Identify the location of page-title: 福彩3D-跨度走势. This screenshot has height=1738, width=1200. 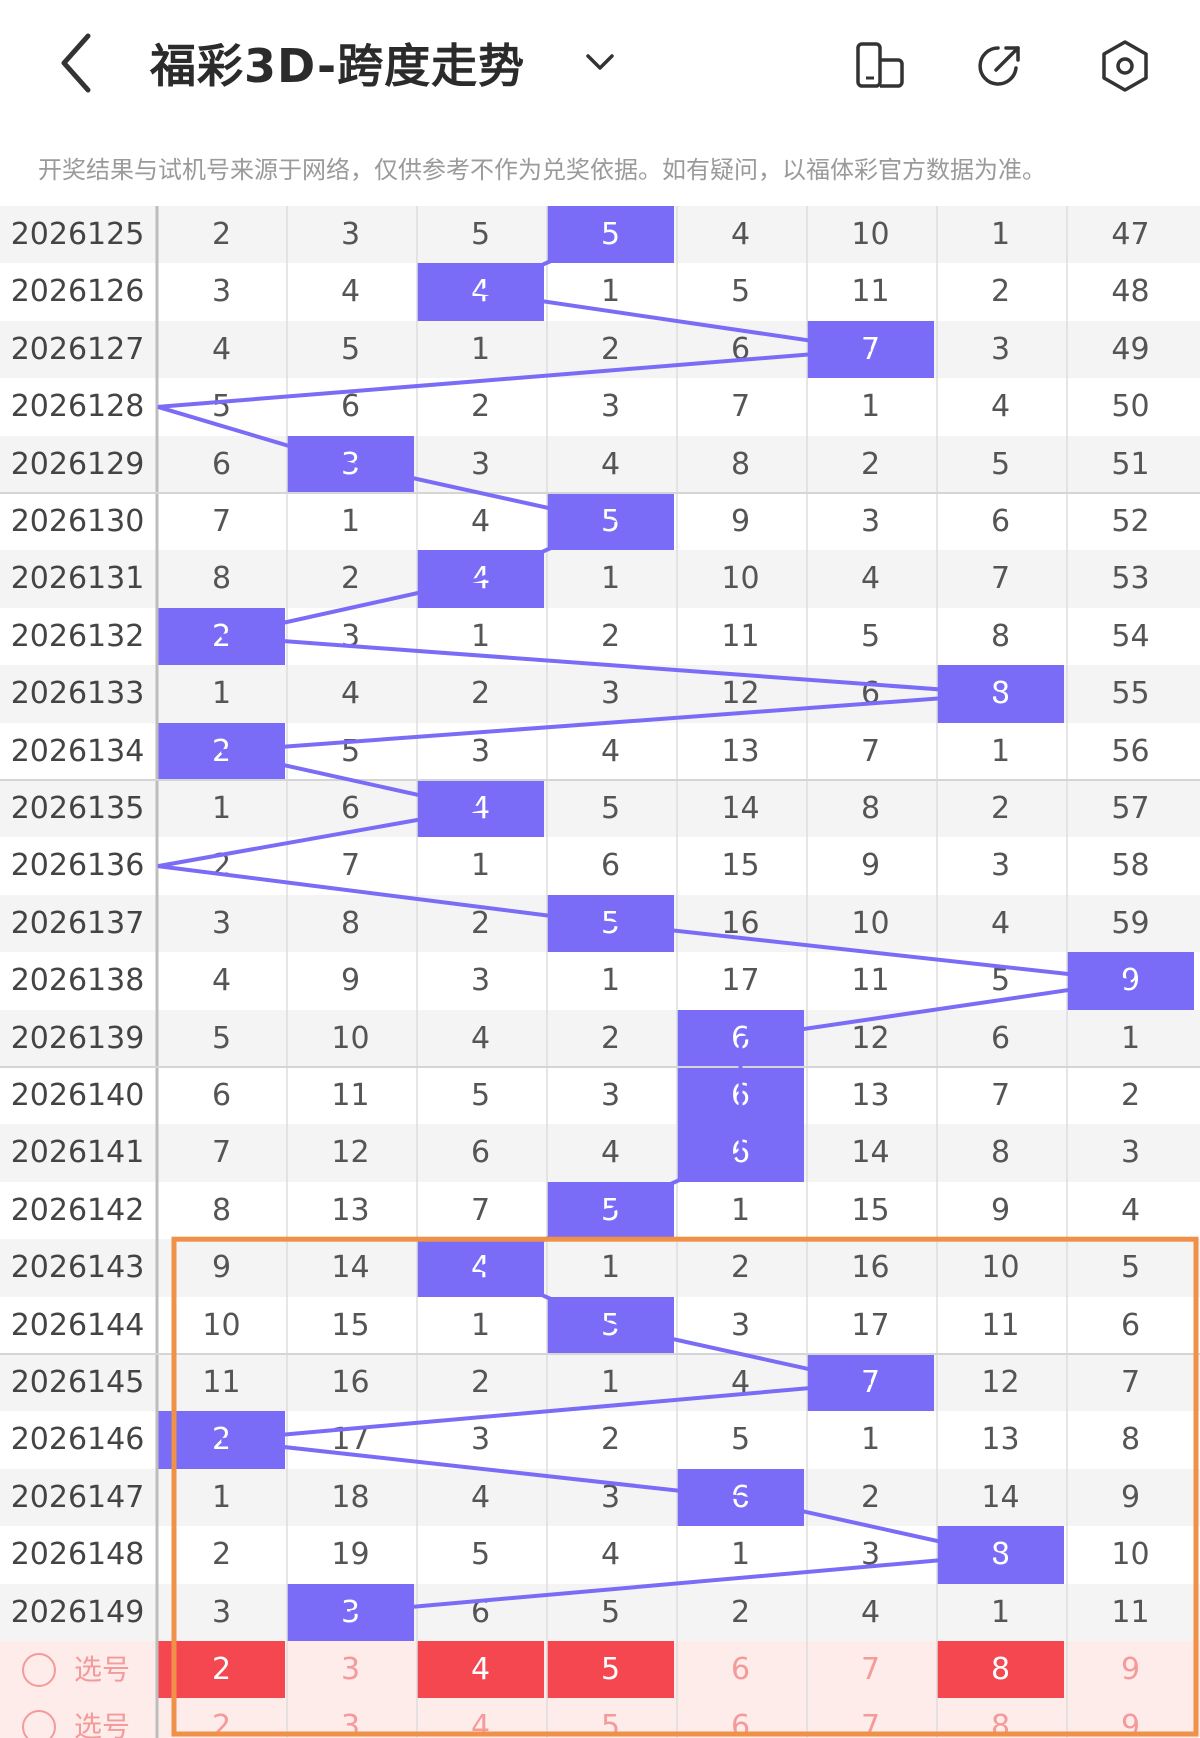
(337, 63).